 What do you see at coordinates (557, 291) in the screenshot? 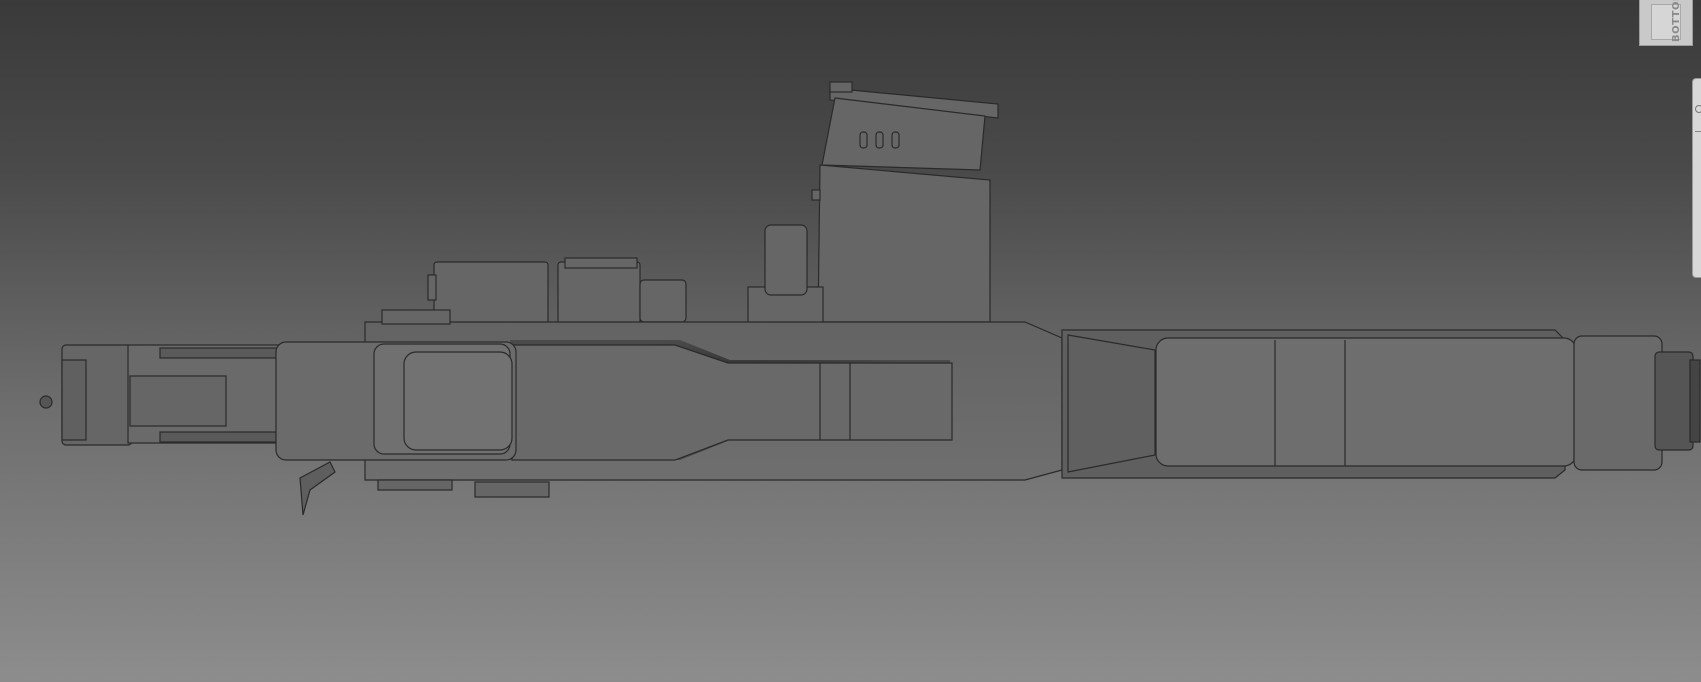
I see `top-accessory-boxes` at bounding box center [557, 291].